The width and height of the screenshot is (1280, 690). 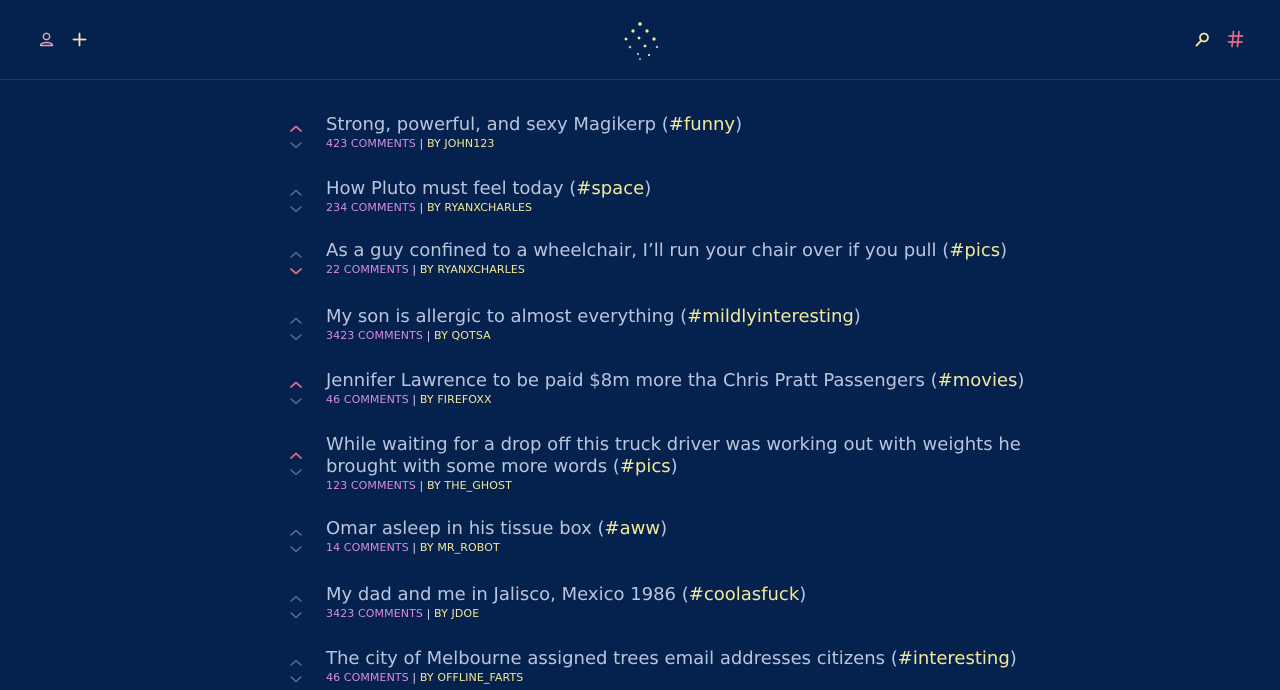 I want to click on post-meta: 123 COMMENTS | BY THE_GHOST, so click(x=676, y=486).